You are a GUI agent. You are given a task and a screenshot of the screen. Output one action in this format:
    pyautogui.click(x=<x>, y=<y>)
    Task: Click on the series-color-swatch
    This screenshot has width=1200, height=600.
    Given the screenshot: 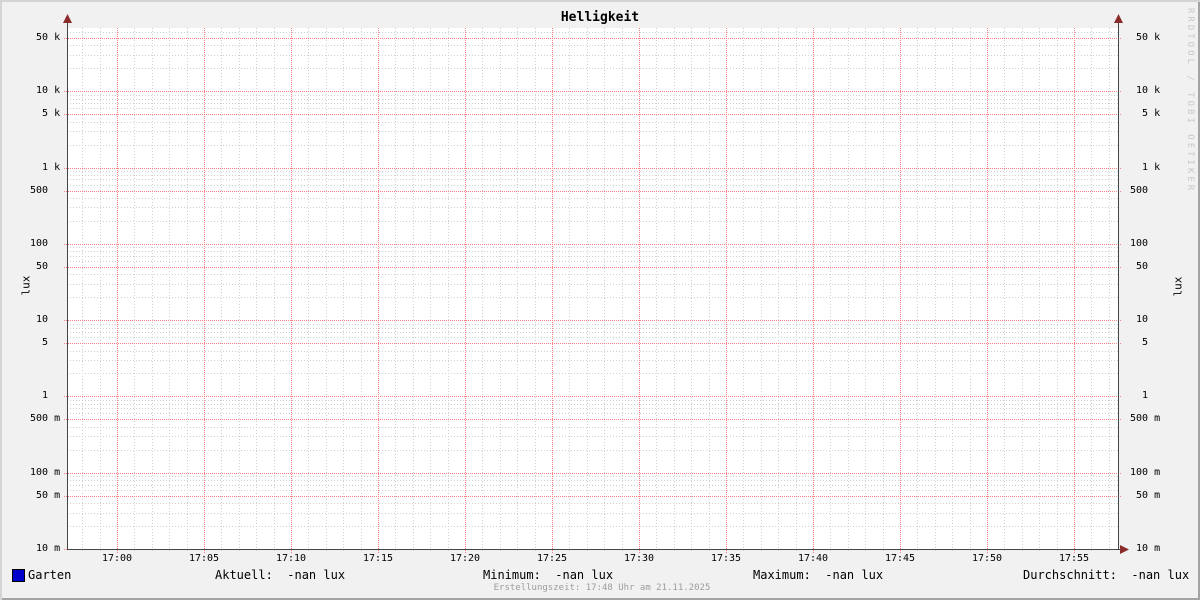 What is the action you would take?
    pyautogui.click(x=18, y=575)
    